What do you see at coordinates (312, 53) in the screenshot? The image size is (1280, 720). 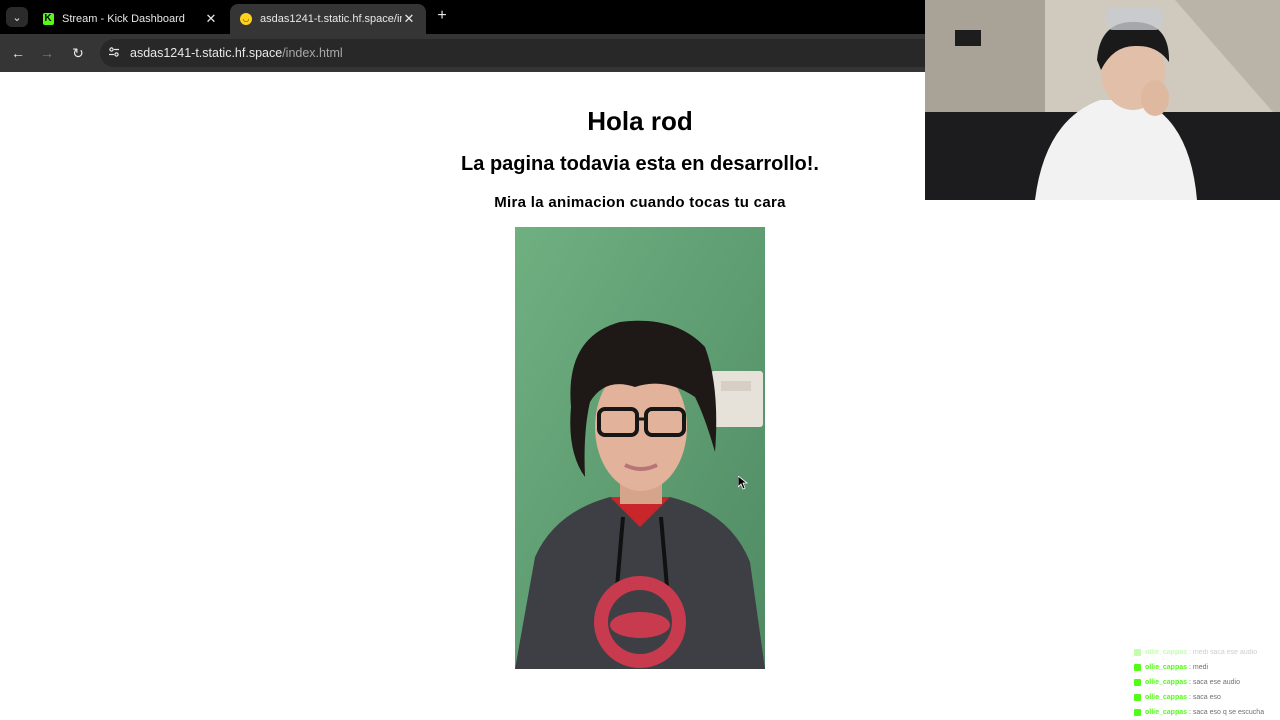 I see `url-path: /index.html` at bounding box center [312, 53].